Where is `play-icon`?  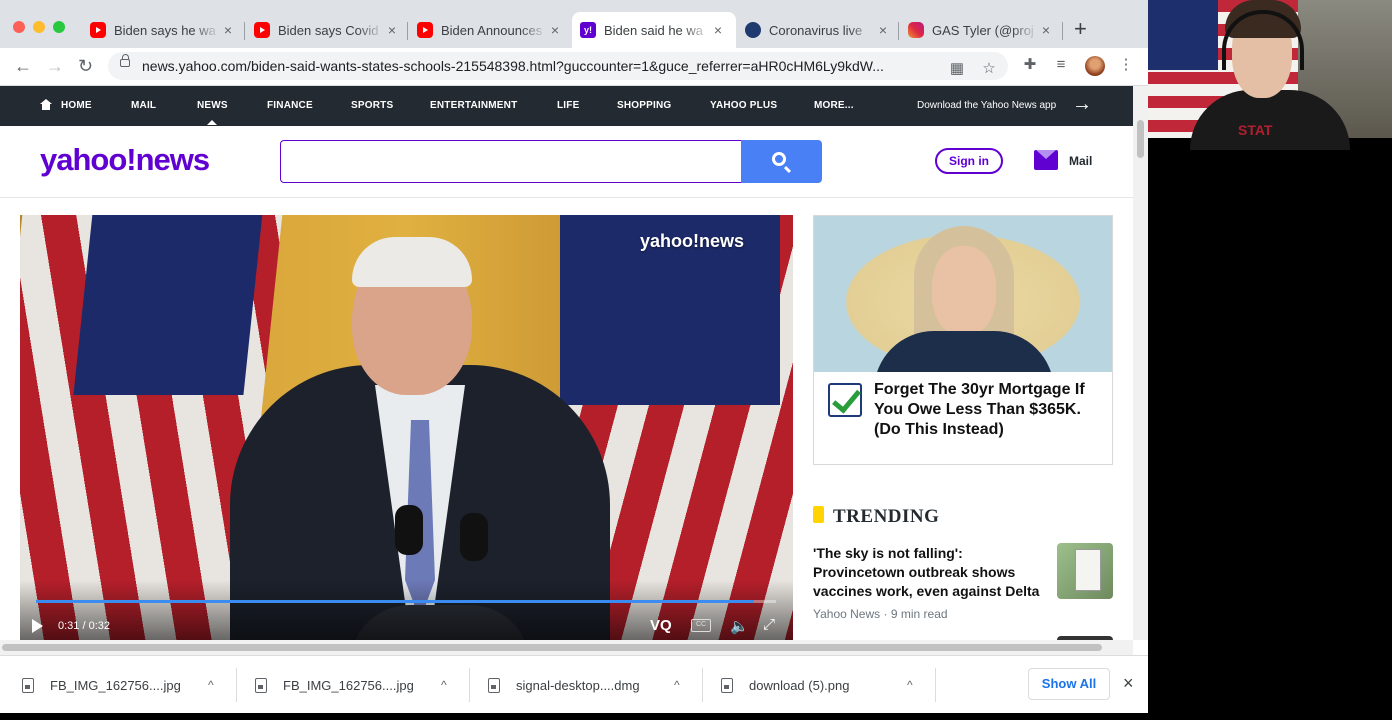
play-icon is located at coordinates (37, 626).